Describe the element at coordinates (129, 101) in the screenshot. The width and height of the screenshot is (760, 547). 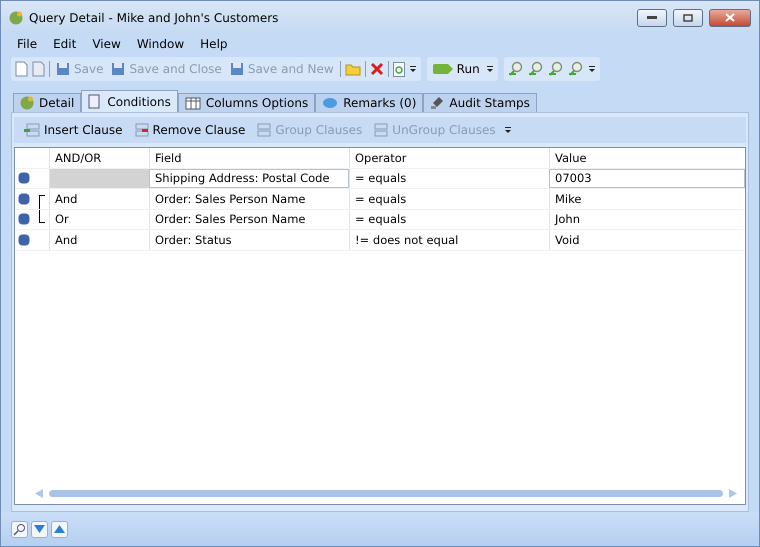
I see `tab: Conditions` at that location.